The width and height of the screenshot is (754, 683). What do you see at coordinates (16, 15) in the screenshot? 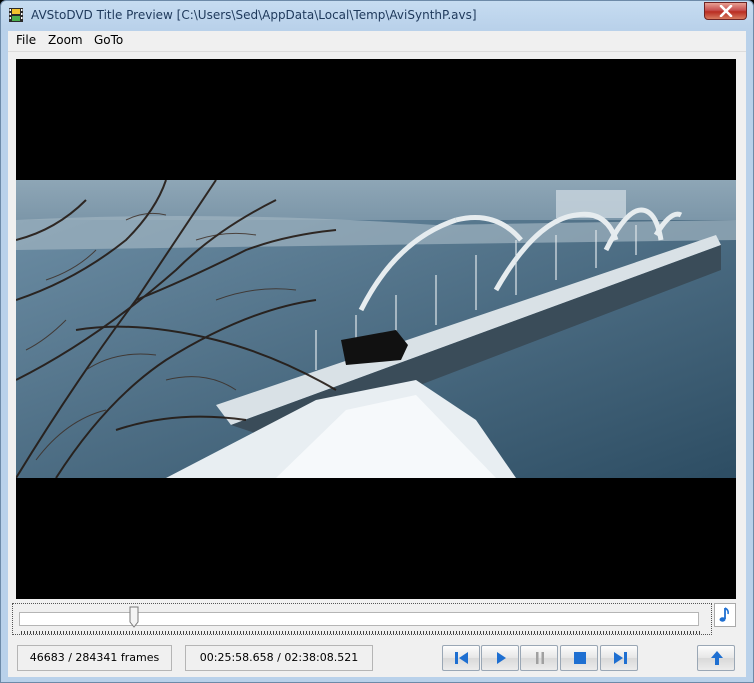
I see `film-icon` at bounding box center [16, 15].